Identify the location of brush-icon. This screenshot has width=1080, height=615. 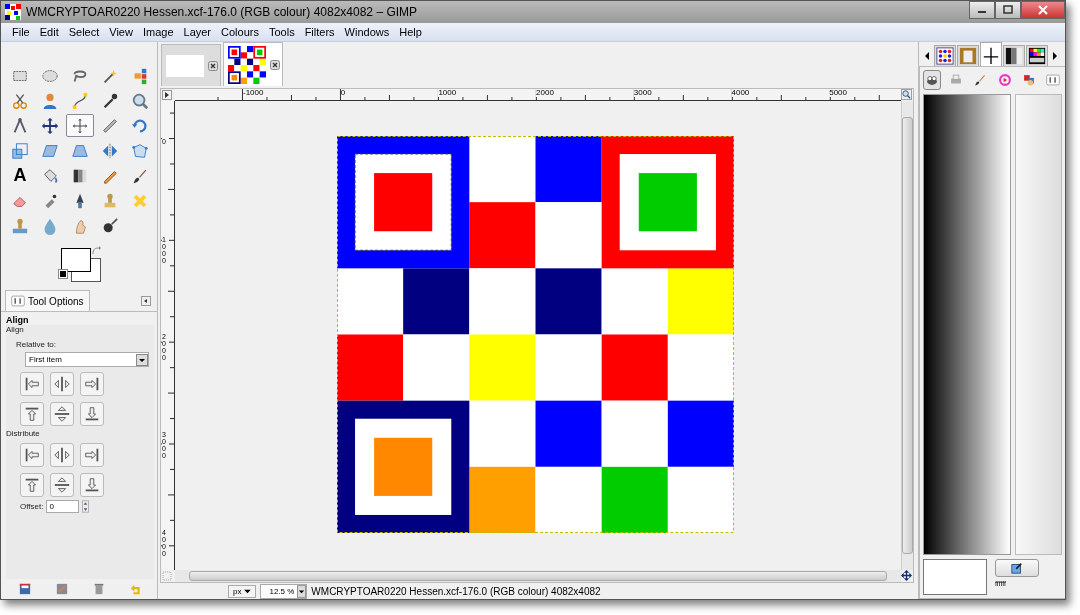
(980, 80).